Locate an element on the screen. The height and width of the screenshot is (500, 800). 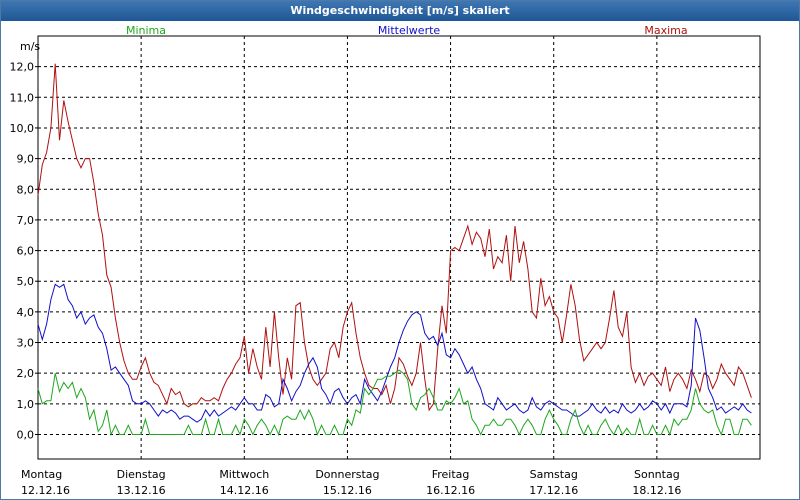
y-tick-label: 6,0 is located at coordinates (26, 251).